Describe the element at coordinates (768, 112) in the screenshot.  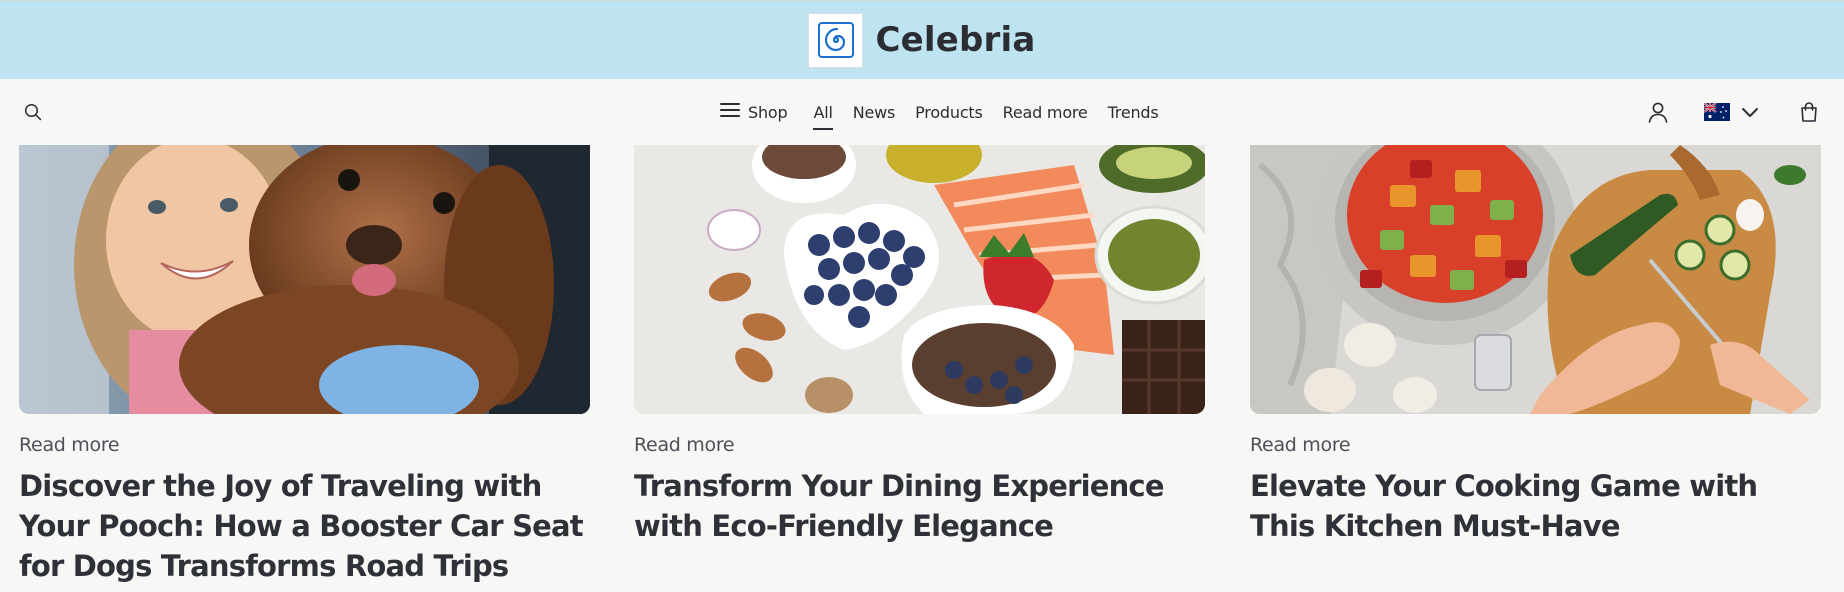
I see `shop-label: Shop` at that location.